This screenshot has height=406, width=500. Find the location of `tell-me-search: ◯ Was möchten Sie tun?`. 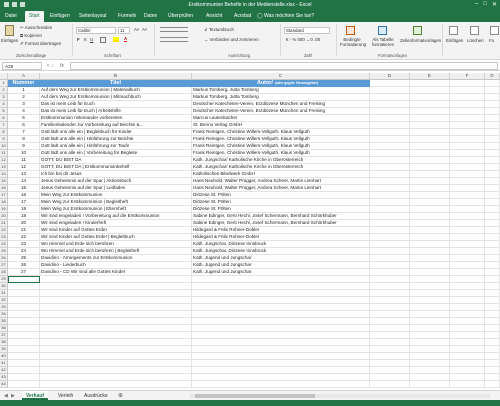

tell-me-search: ◯ Was möchten Sie tun? is located at coordinates (285, 16).